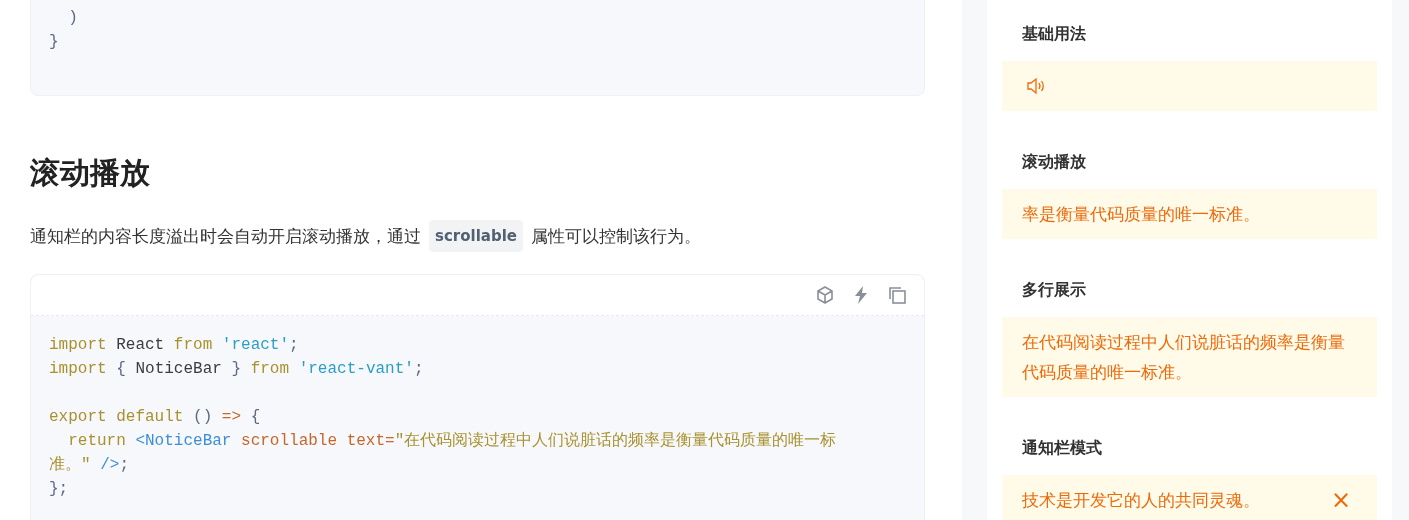 The height and width of the screenshot is (520, 1409). What do you see at coordinates (90, 173) in the screenshot?
I see `section-heading: 滚动播放` at bounding box center [90, 173].